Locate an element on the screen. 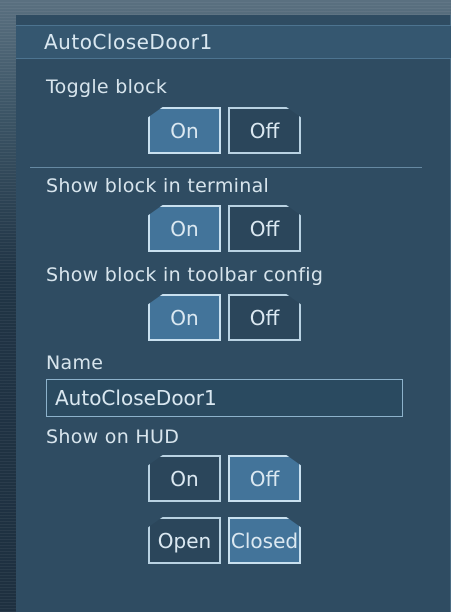 The image size is (451, 612). panel-title: AutoCloseDoor1 is located at coordinates (128, 42).